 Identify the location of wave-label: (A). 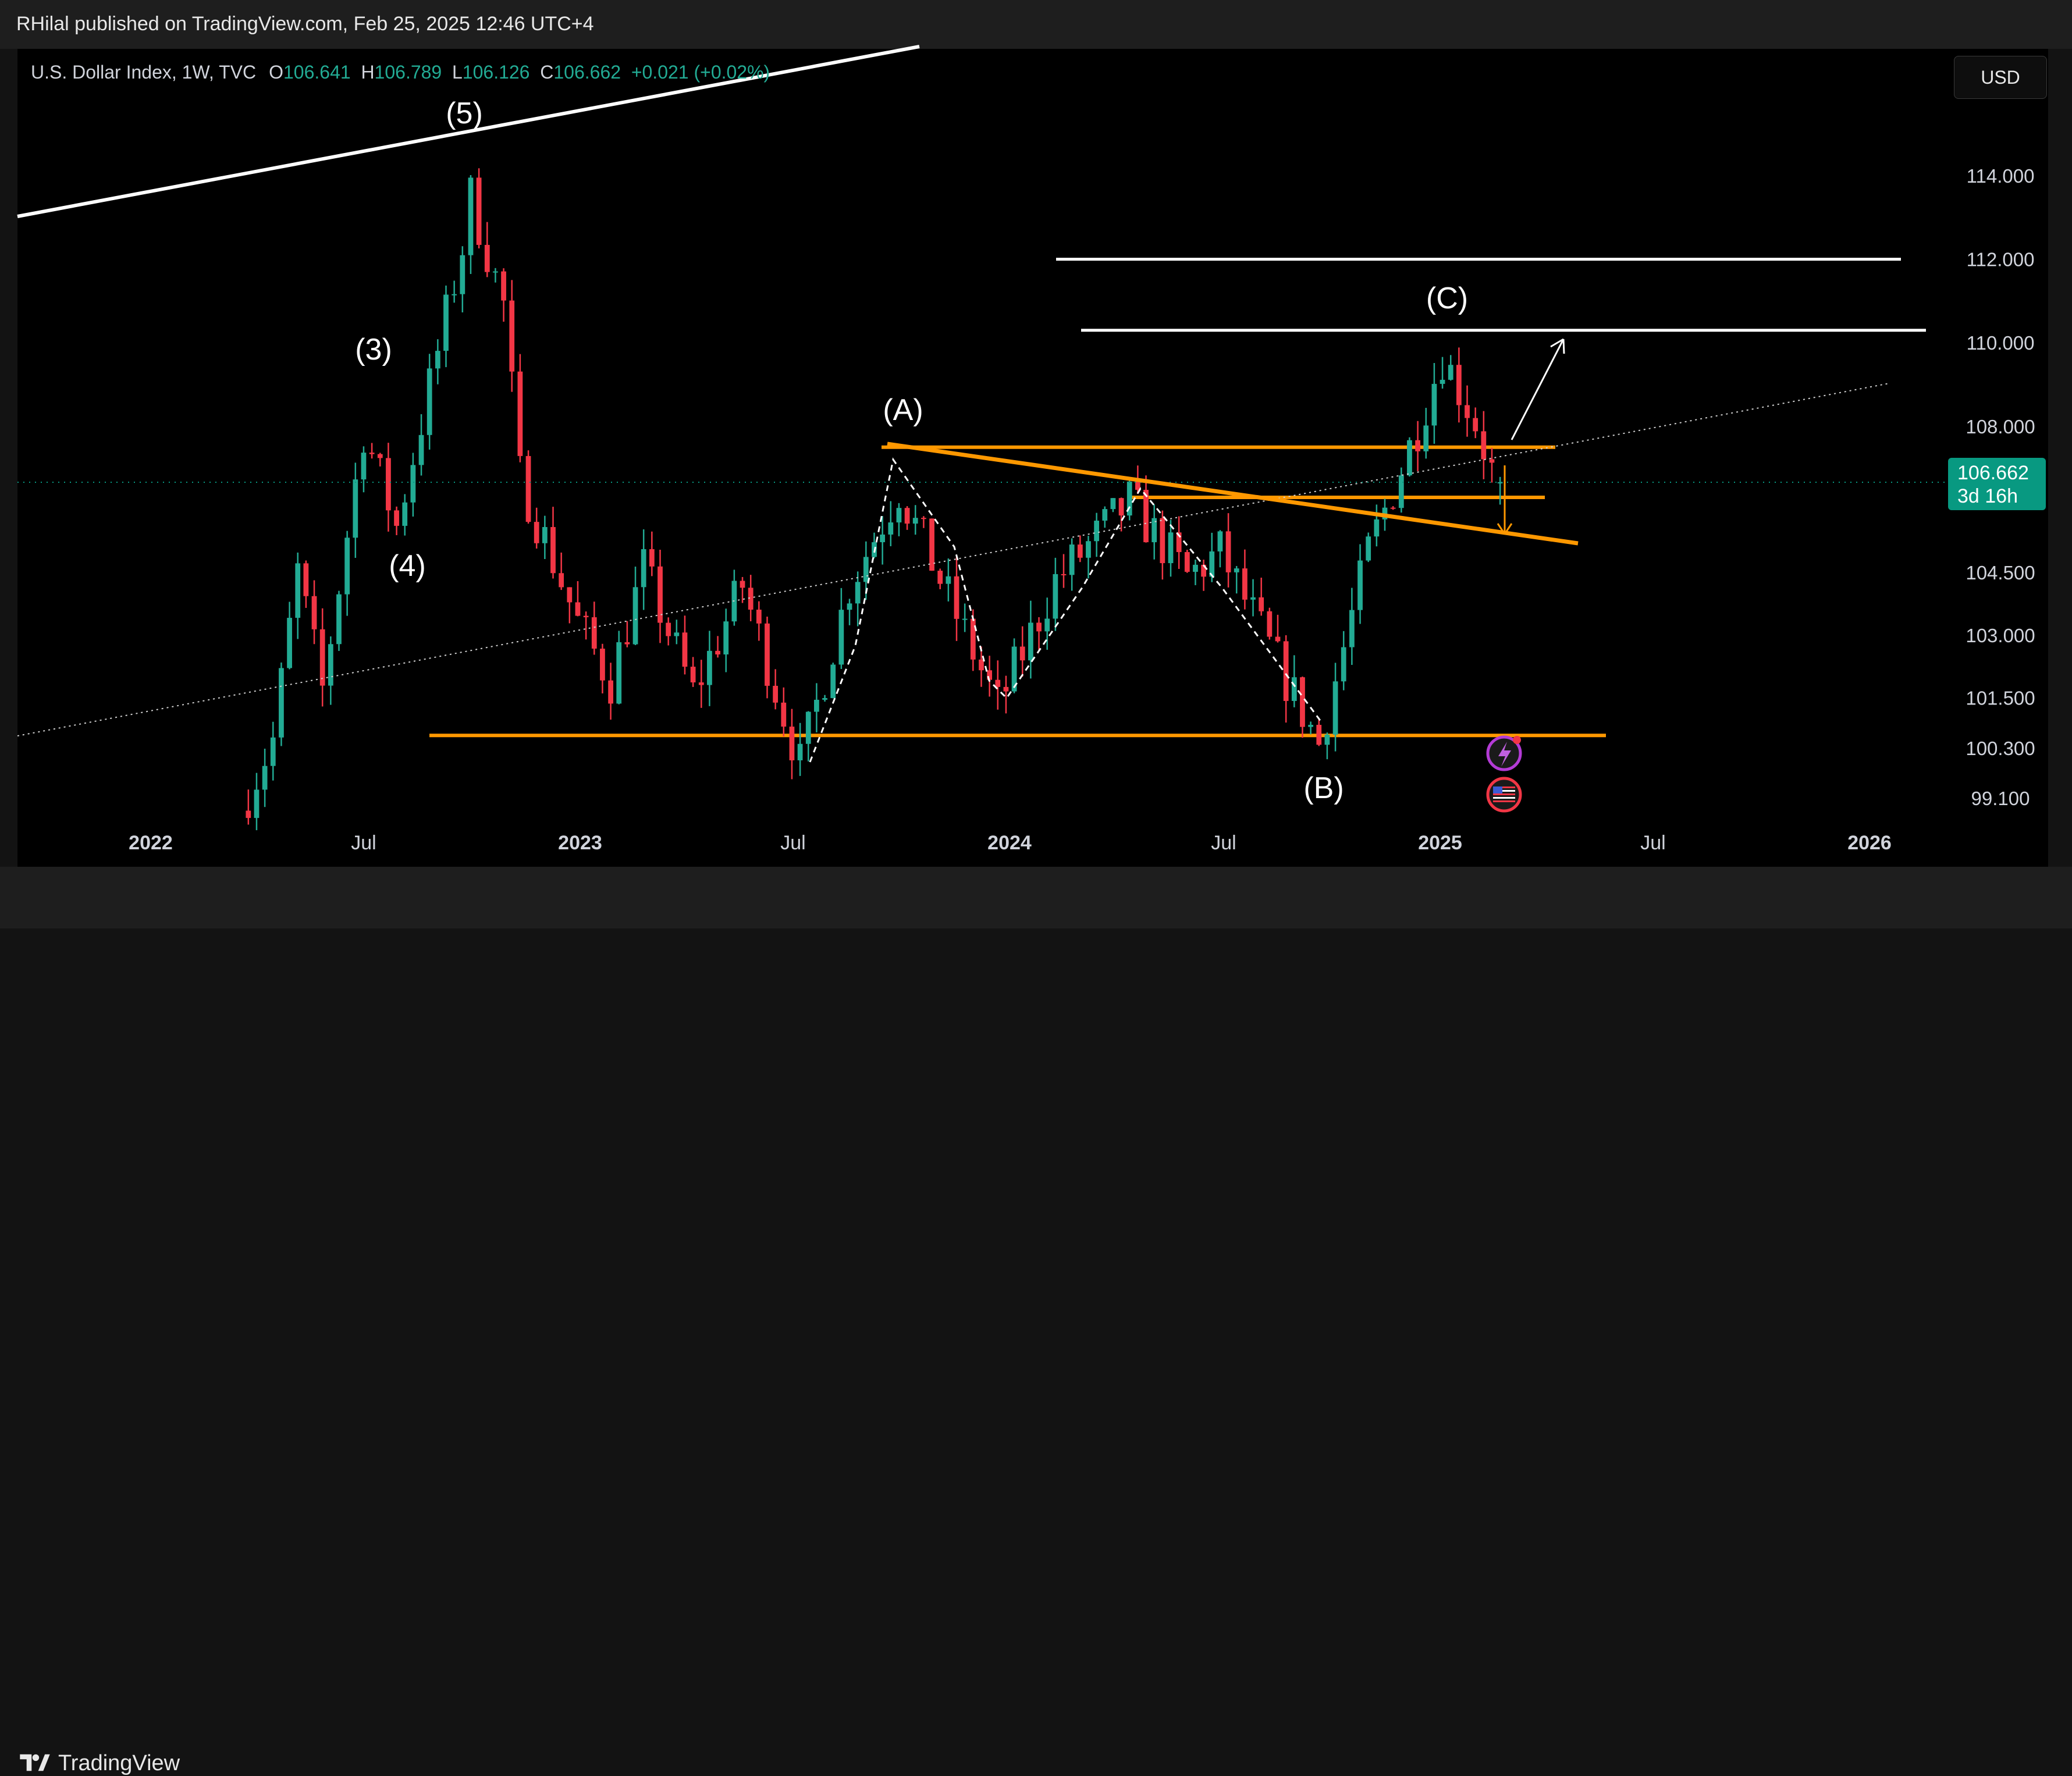
(903, 410).